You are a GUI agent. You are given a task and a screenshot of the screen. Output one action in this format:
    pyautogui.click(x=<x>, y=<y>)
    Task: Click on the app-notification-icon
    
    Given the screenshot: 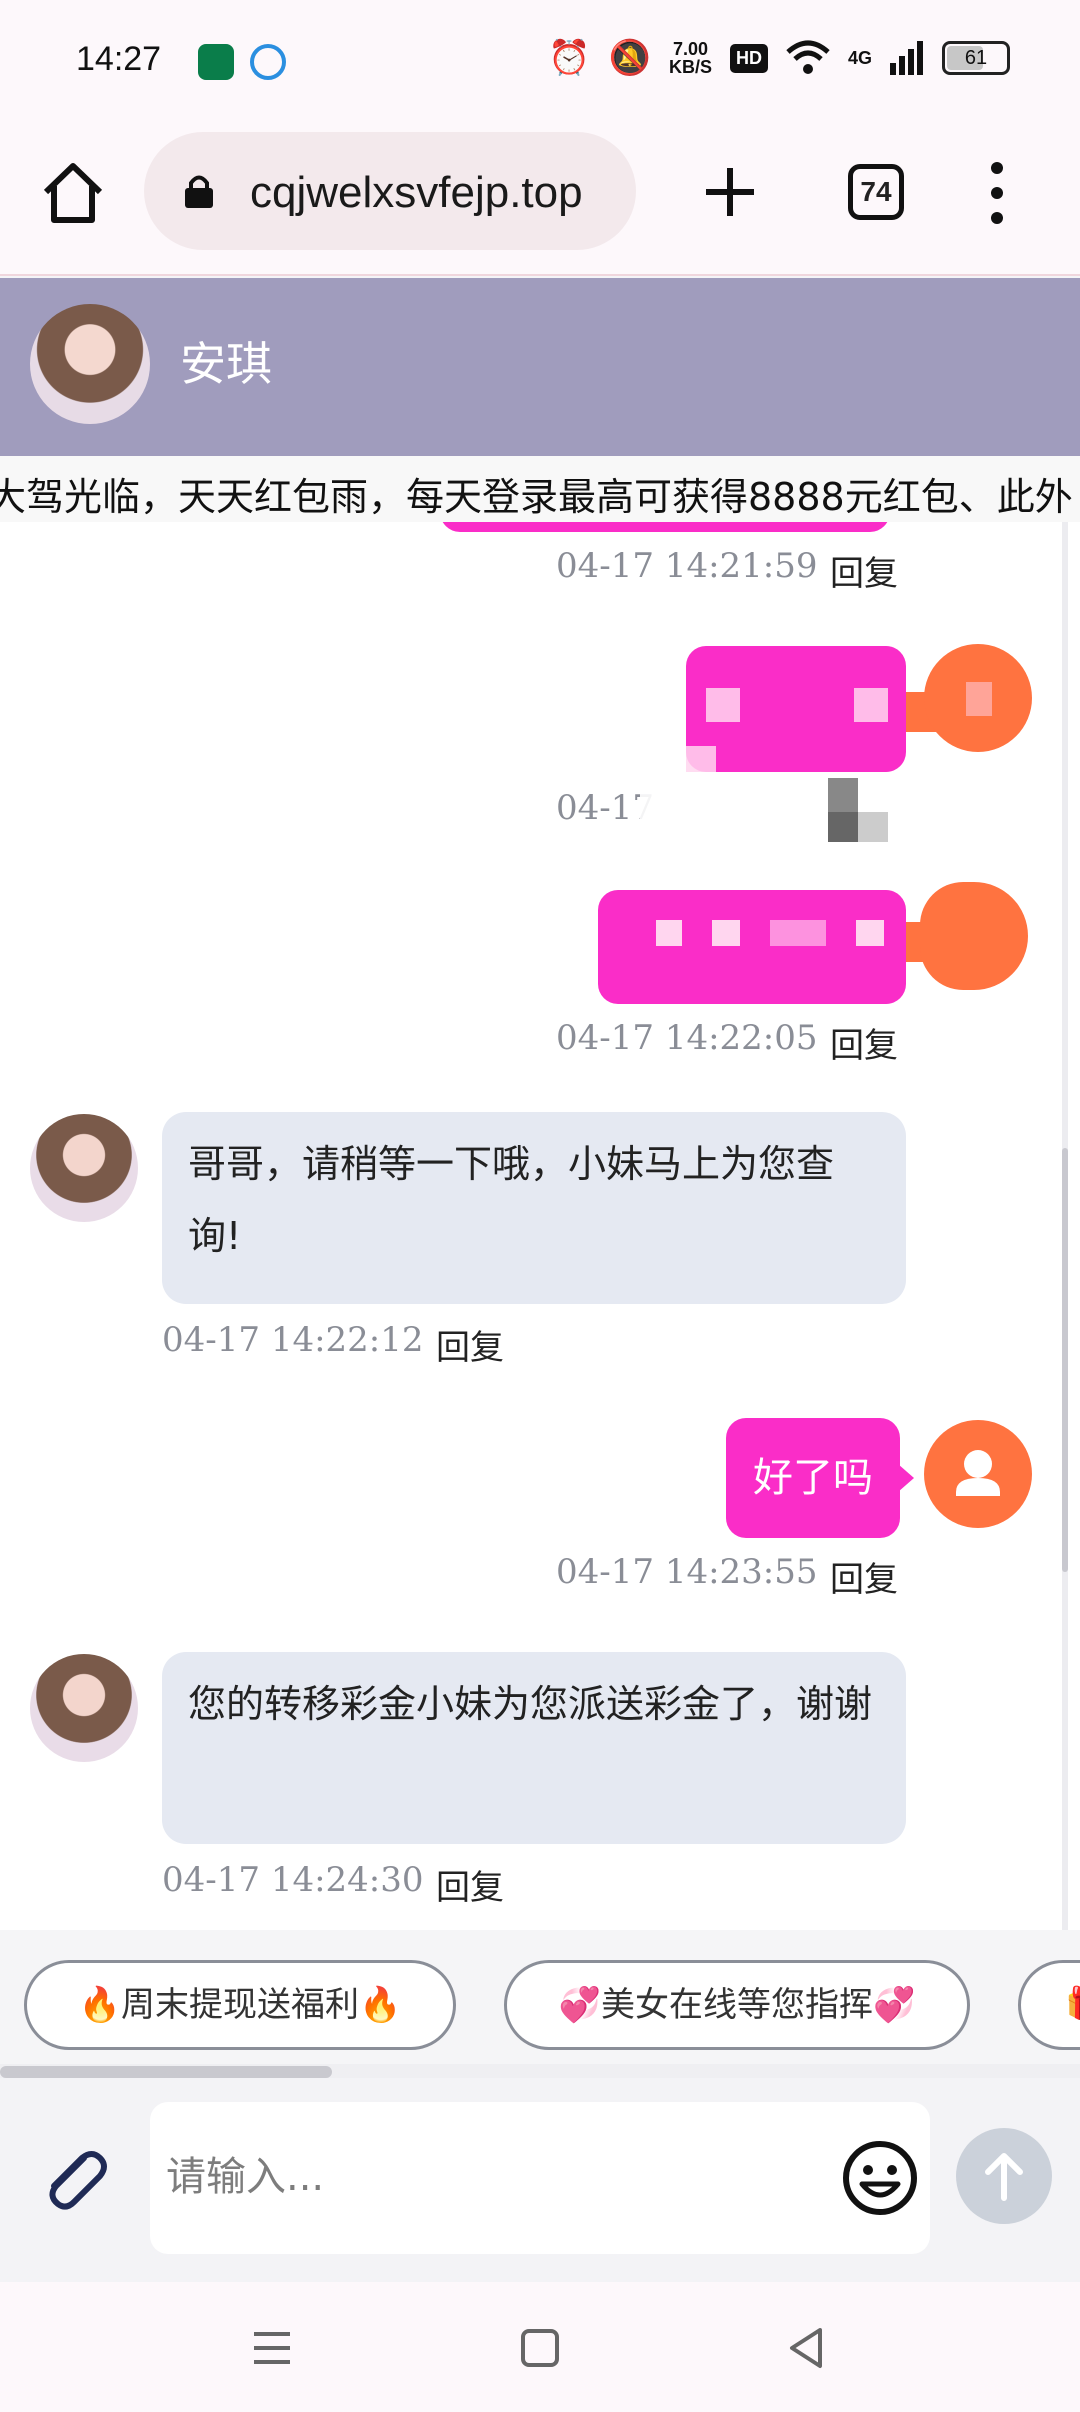 What is the action you would take?
    pyautogui.click(x=216, y=62)
    